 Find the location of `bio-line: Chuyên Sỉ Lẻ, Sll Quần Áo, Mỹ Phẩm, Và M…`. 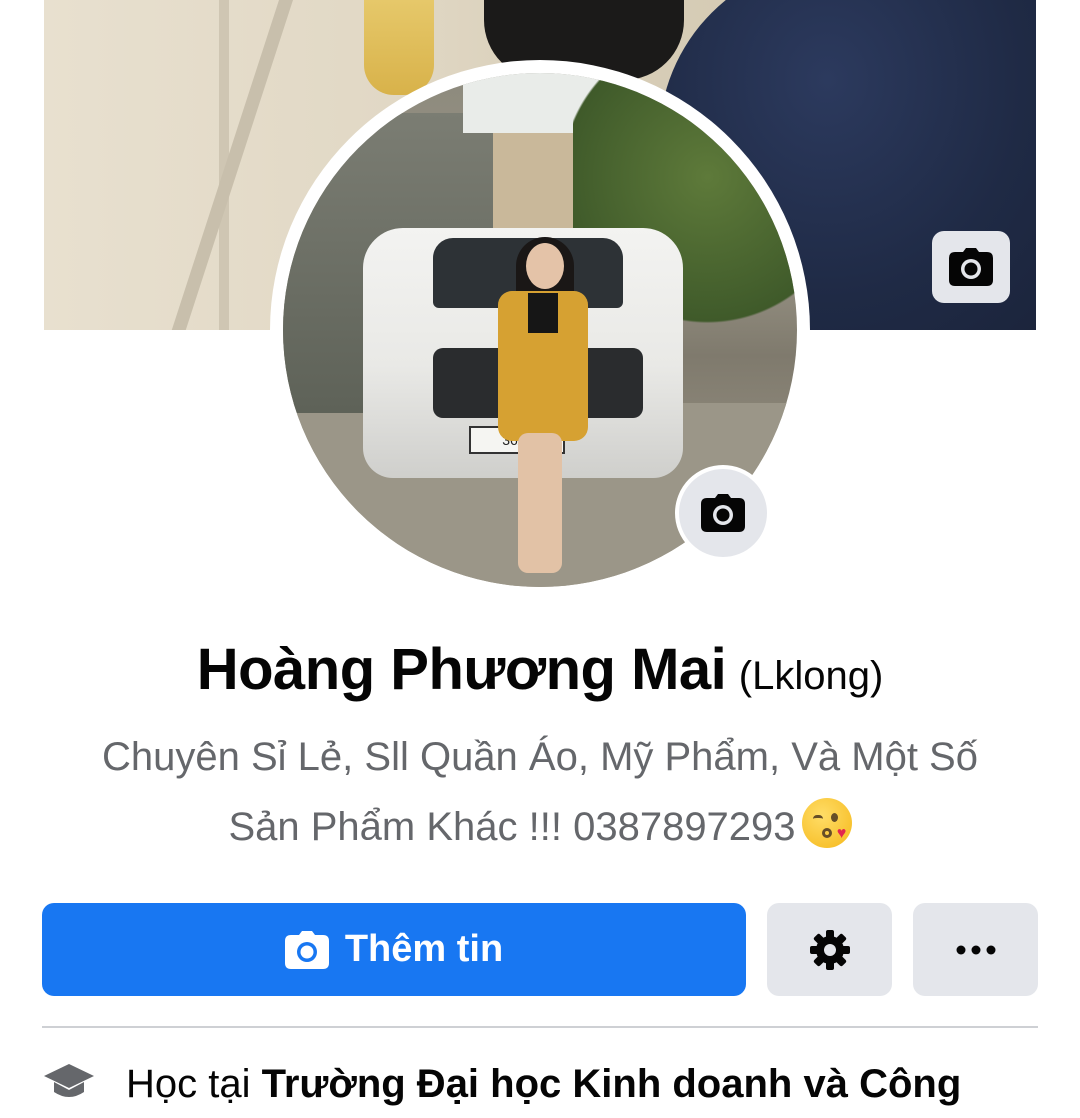

bio-line: Chuyên Sỉ Lẻ, Sll Quần Áo, Mỹ Phẩm, Và M… is located at coordinates (540, 757).